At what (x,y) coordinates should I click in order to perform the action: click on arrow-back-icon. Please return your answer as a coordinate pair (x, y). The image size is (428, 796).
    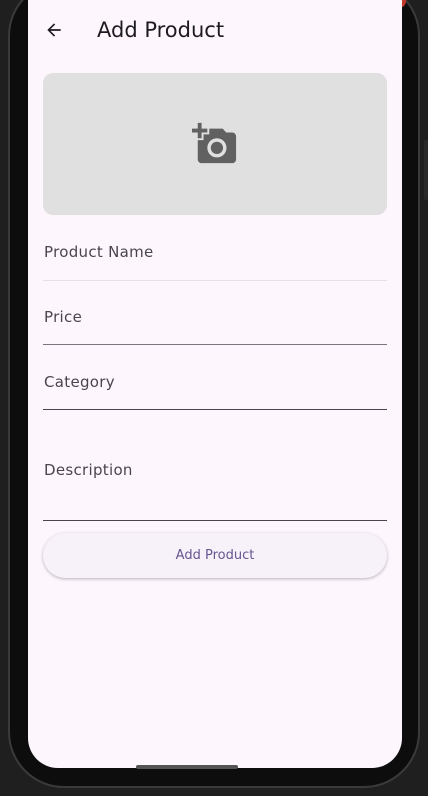
    Looking at the image, I should click on (54, 30).